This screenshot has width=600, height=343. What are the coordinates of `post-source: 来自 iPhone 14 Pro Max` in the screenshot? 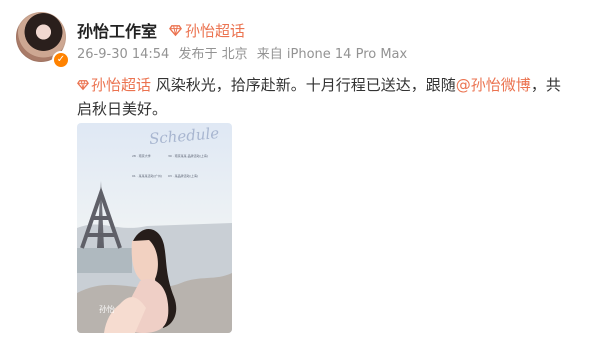 It's located at (332, 54).